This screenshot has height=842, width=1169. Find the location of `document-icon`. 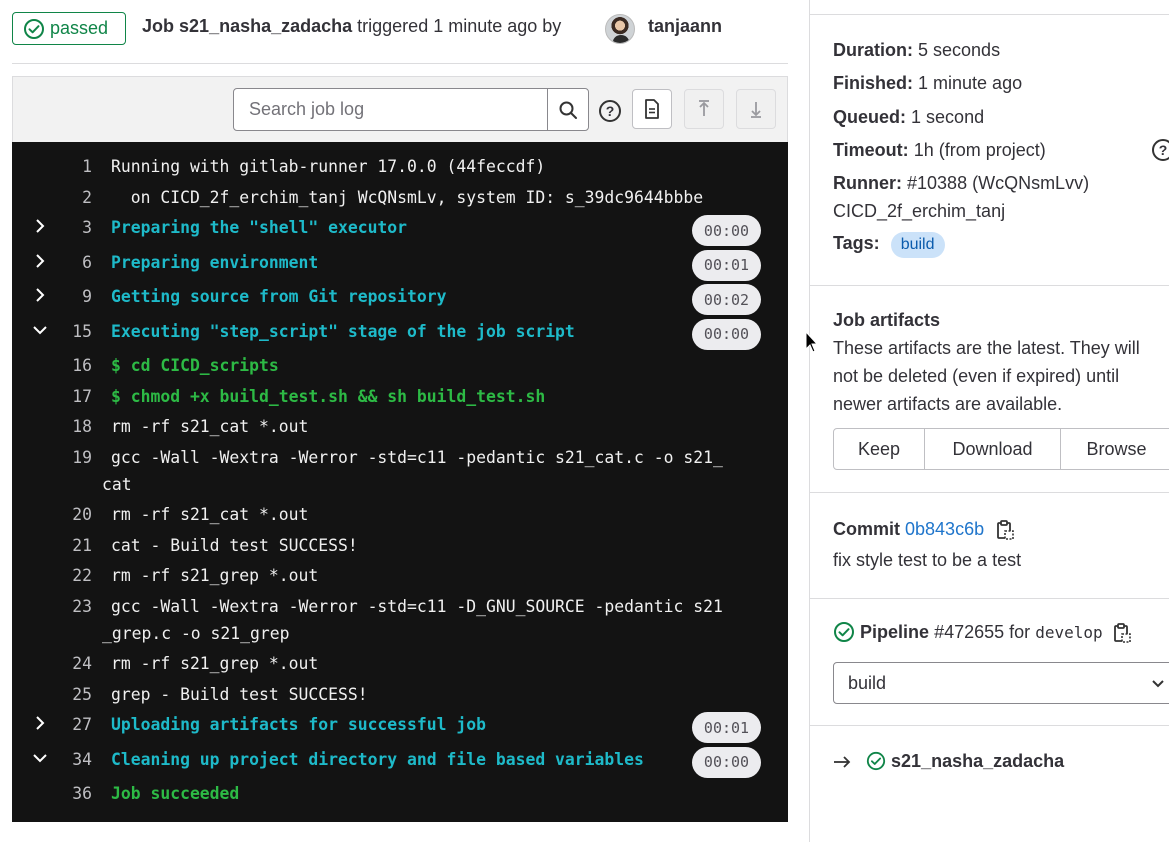

document-icon is located at coordinates (652, 109).